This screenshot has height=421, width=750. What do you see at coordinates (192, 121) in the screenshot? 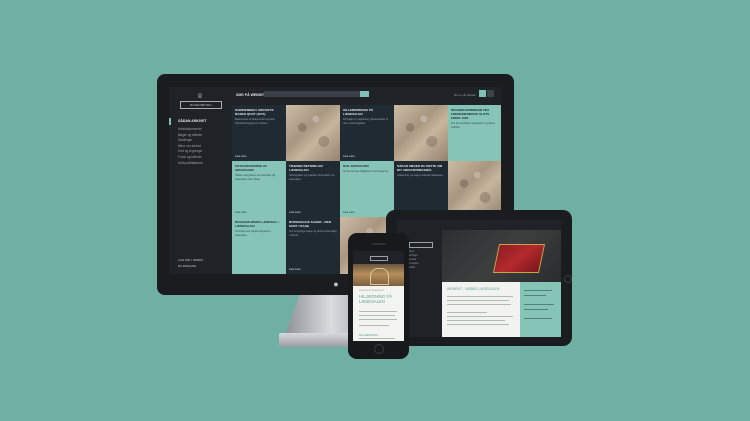
I see `sidebar-item-label: SÅDAN ARKIVET` at bounding box center [192, 121].